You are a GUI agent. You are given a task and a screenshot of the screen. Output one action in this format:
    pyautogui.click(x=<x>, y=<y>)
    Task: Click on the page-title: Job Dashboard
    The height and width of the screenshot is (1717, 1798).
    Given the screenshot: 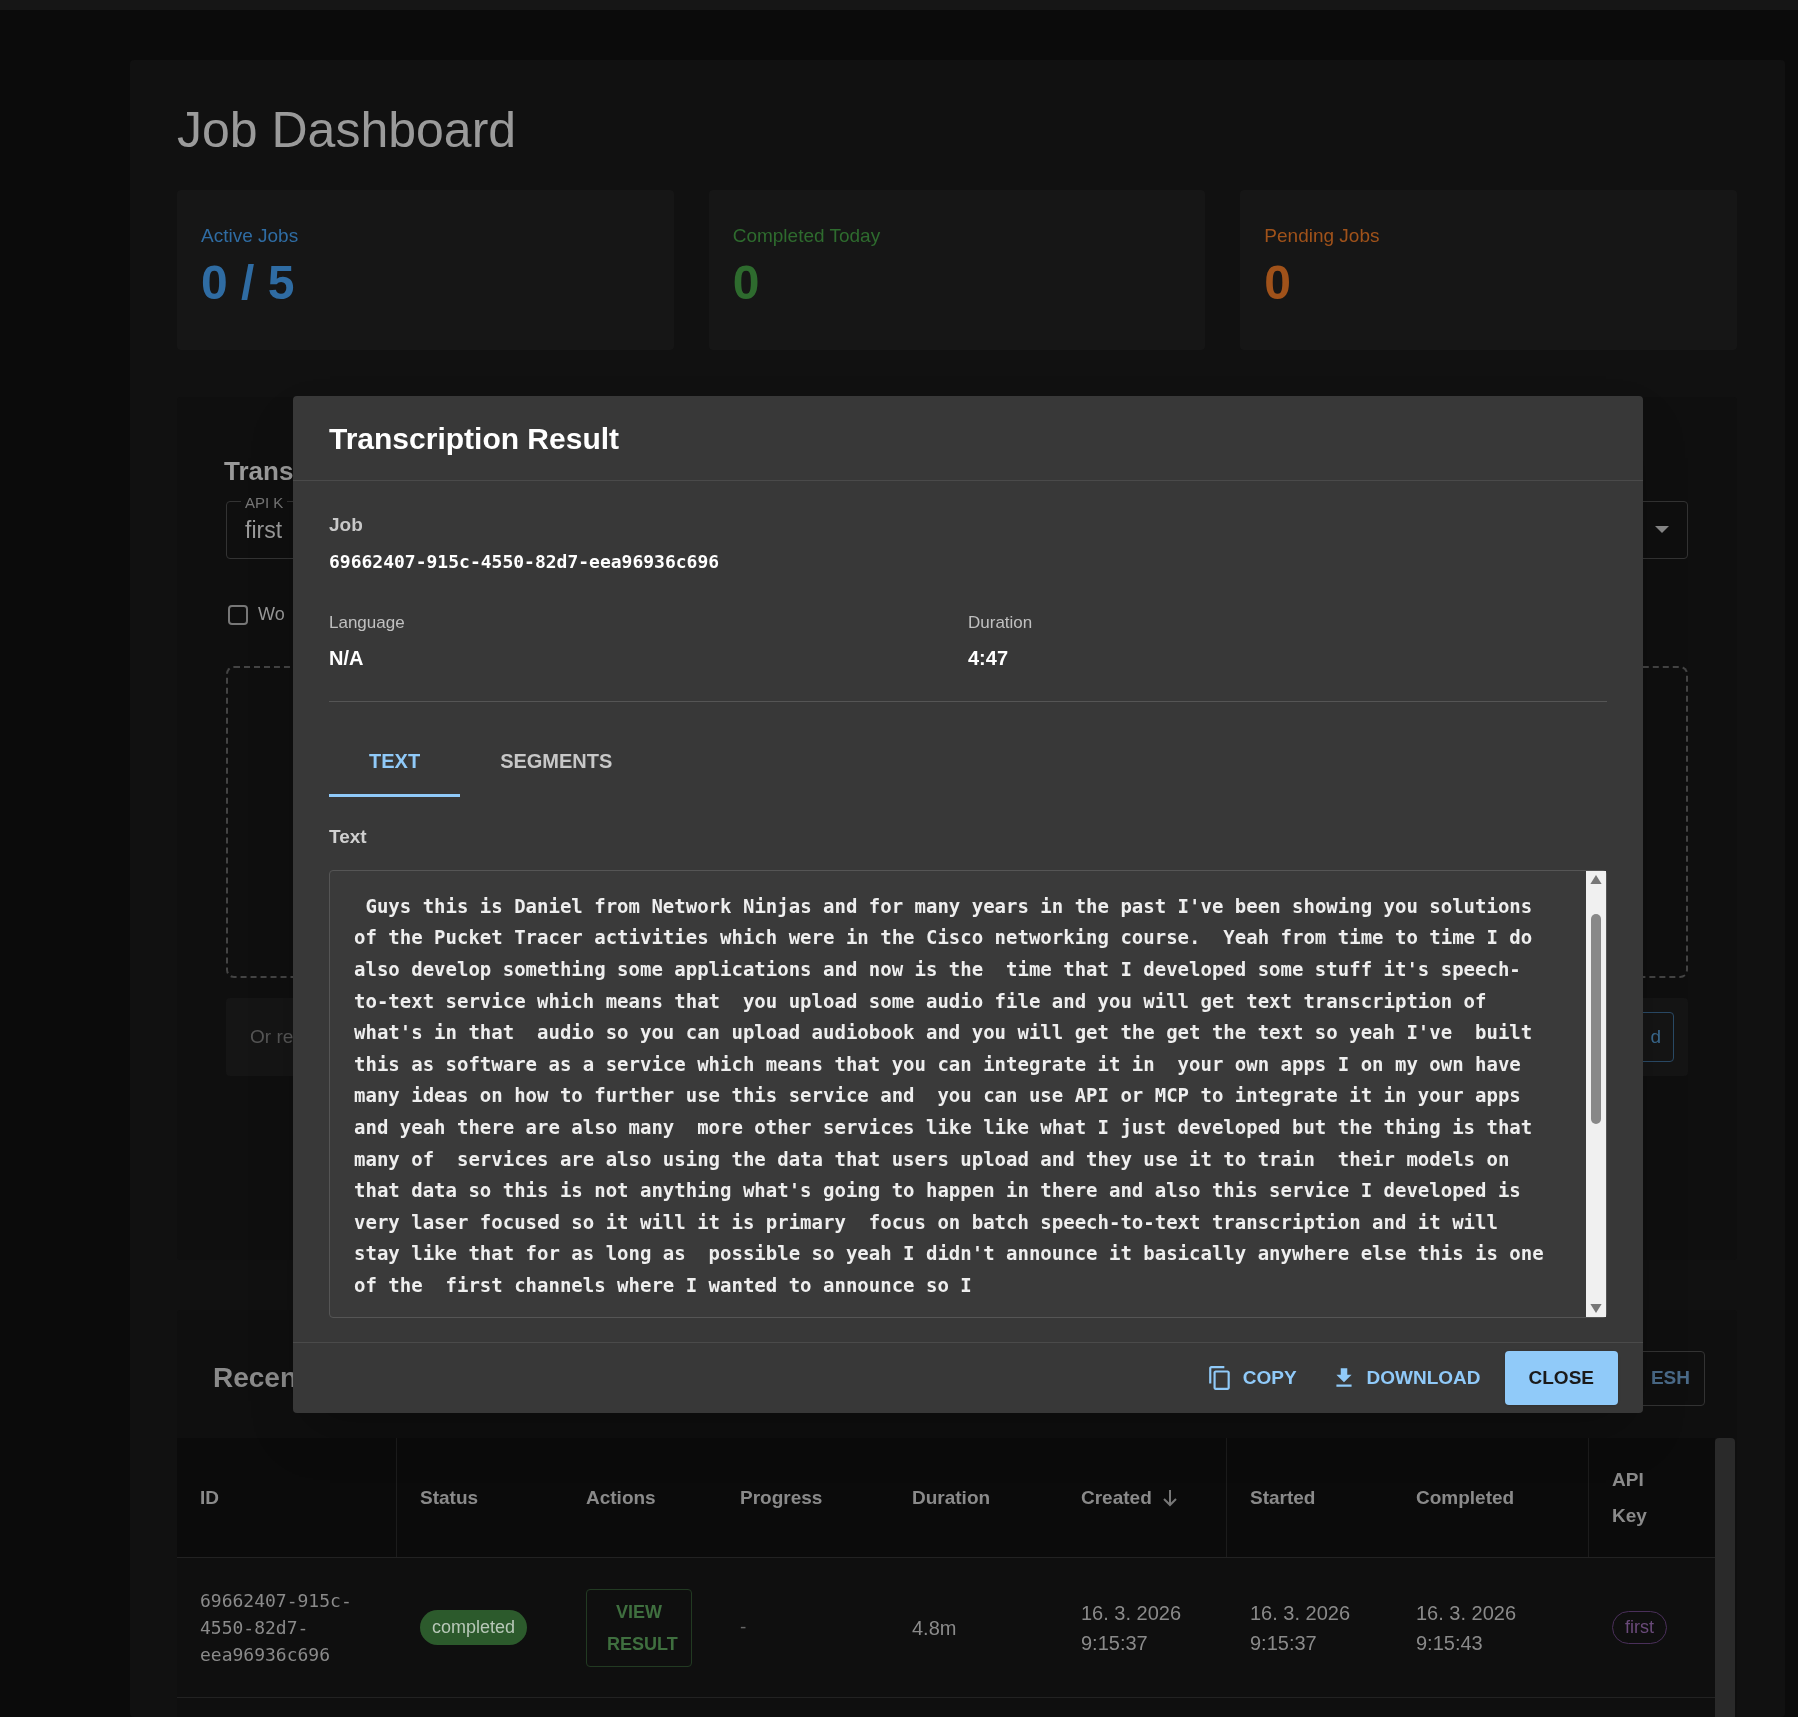 What is the action you would take?
    pyautogui.click(x=347, y=130)
    